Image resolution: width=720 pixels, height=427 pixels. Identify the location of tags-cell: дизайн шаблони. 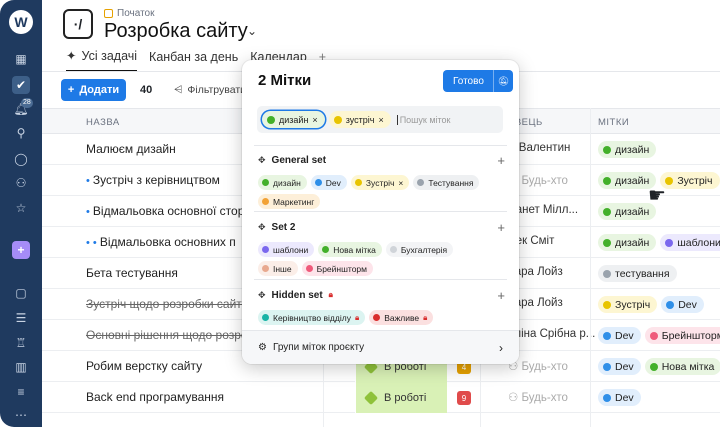
(659, 242).